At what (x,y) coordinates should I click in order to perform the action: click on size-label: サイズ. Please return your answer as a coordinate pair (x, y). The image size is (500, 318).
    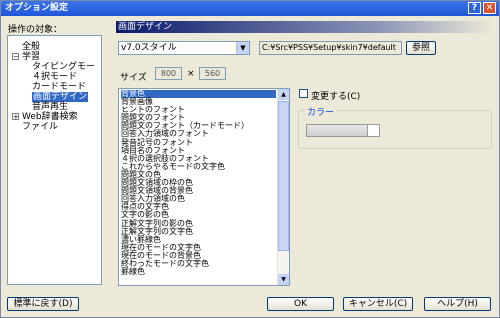
    Looking at the image, I should click on (133, 78).